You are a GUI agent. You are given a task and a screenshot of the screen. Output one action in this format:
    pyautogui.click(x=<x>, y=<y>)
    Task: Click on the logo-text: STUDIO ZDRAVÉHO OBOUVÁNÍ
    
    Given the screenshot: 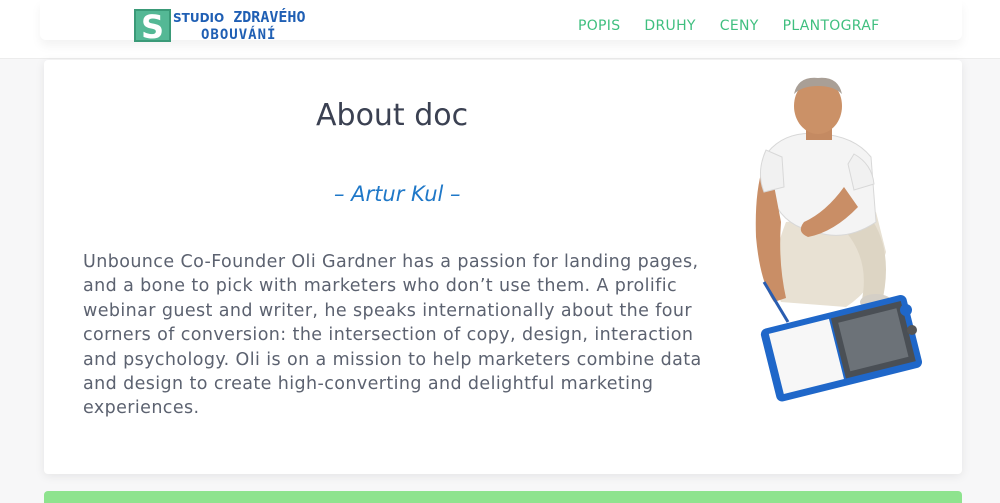 What is the action you would take?
    pyautogui.click(x=239, y=26)
    